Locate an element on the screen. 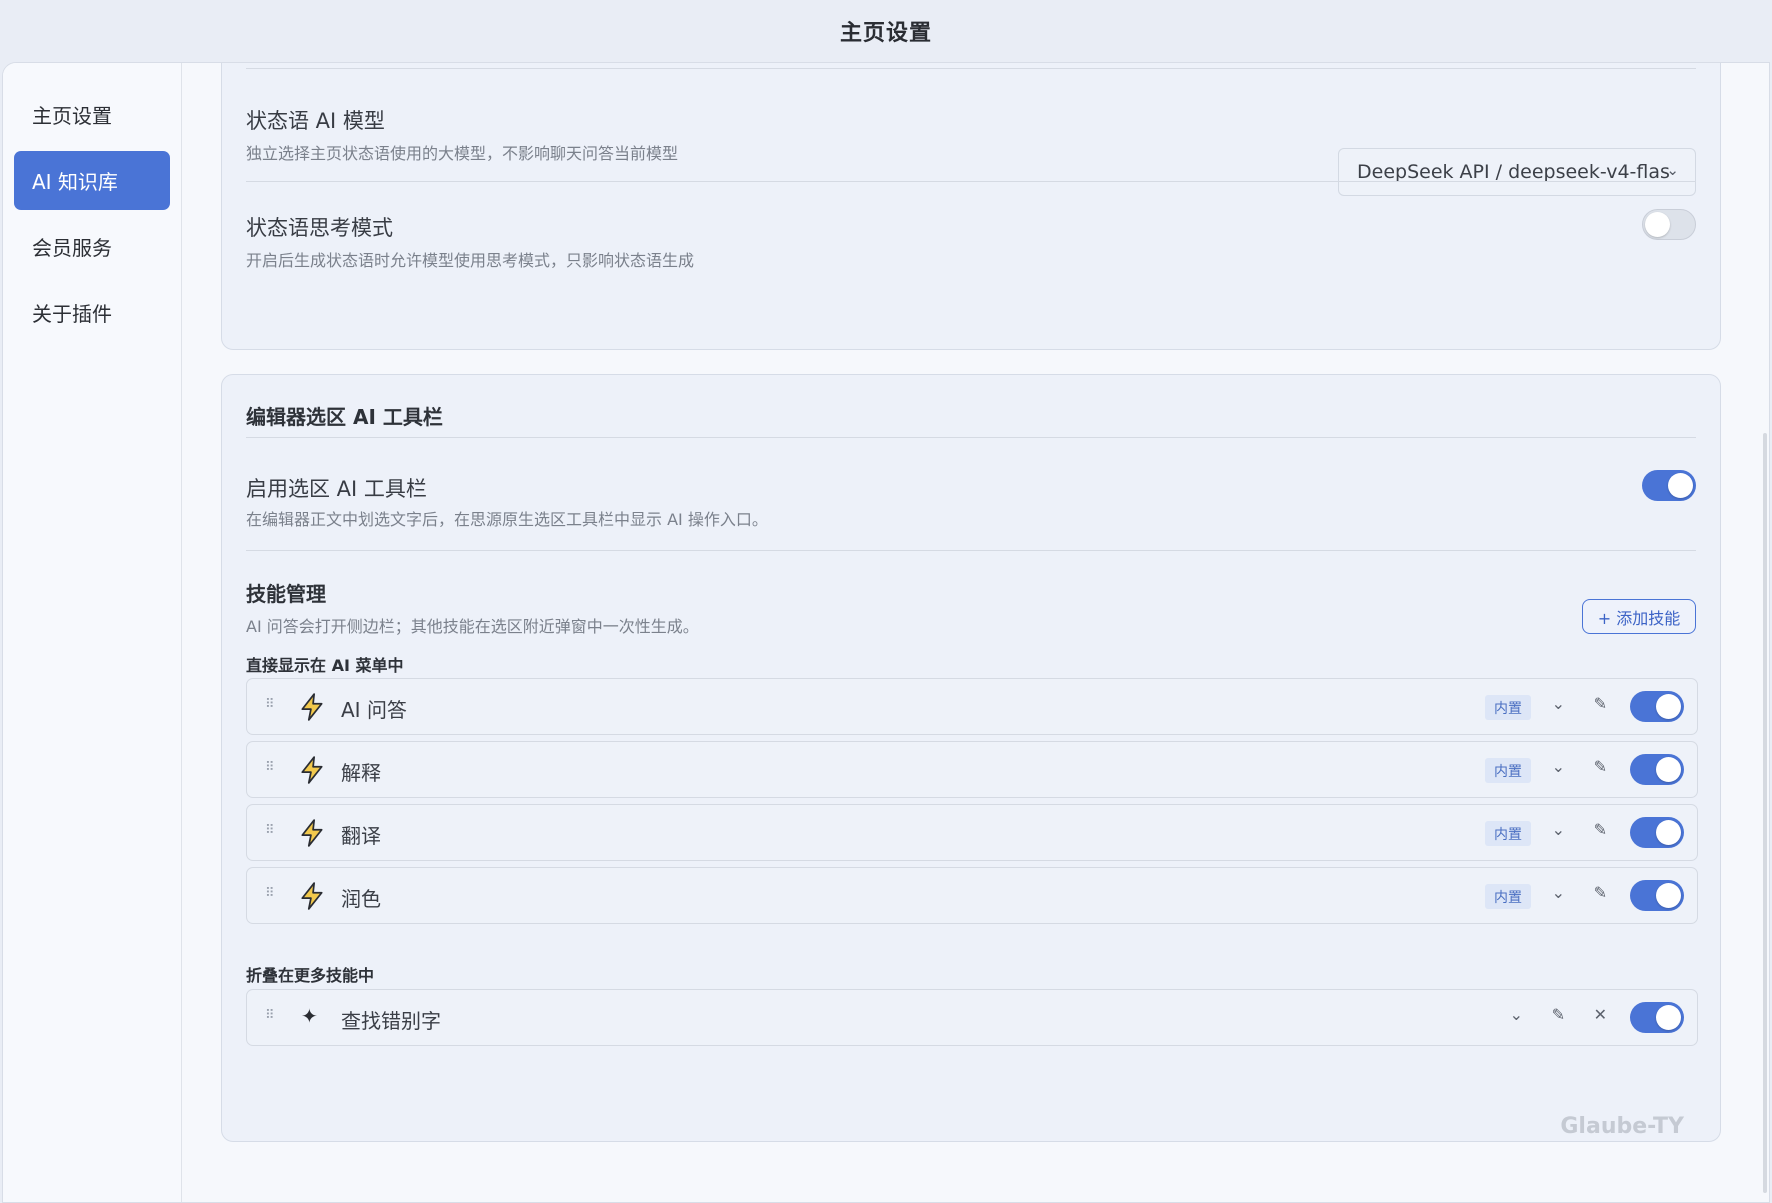 Image resolution: width=1772 pixels, height=1203 pixels. sidebar-item-membership: 会员服务 is located at coordinates (92, 246).